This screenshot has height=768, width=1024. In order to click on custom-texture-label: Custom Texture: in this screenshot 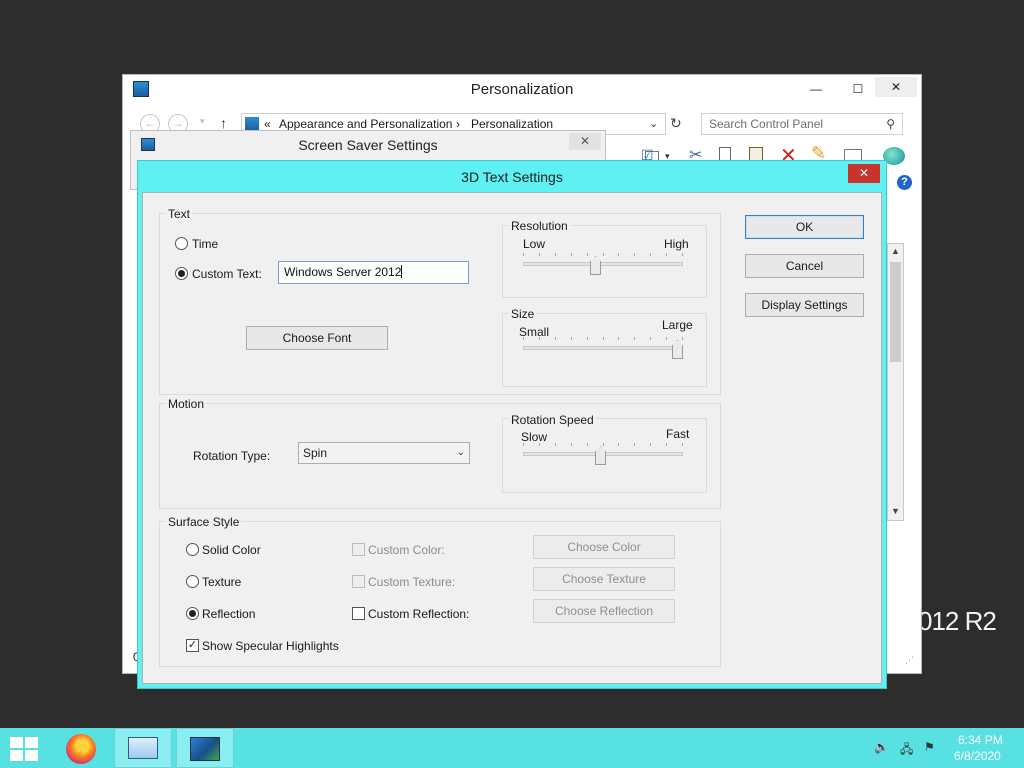, I will do `click(412, 582)`.